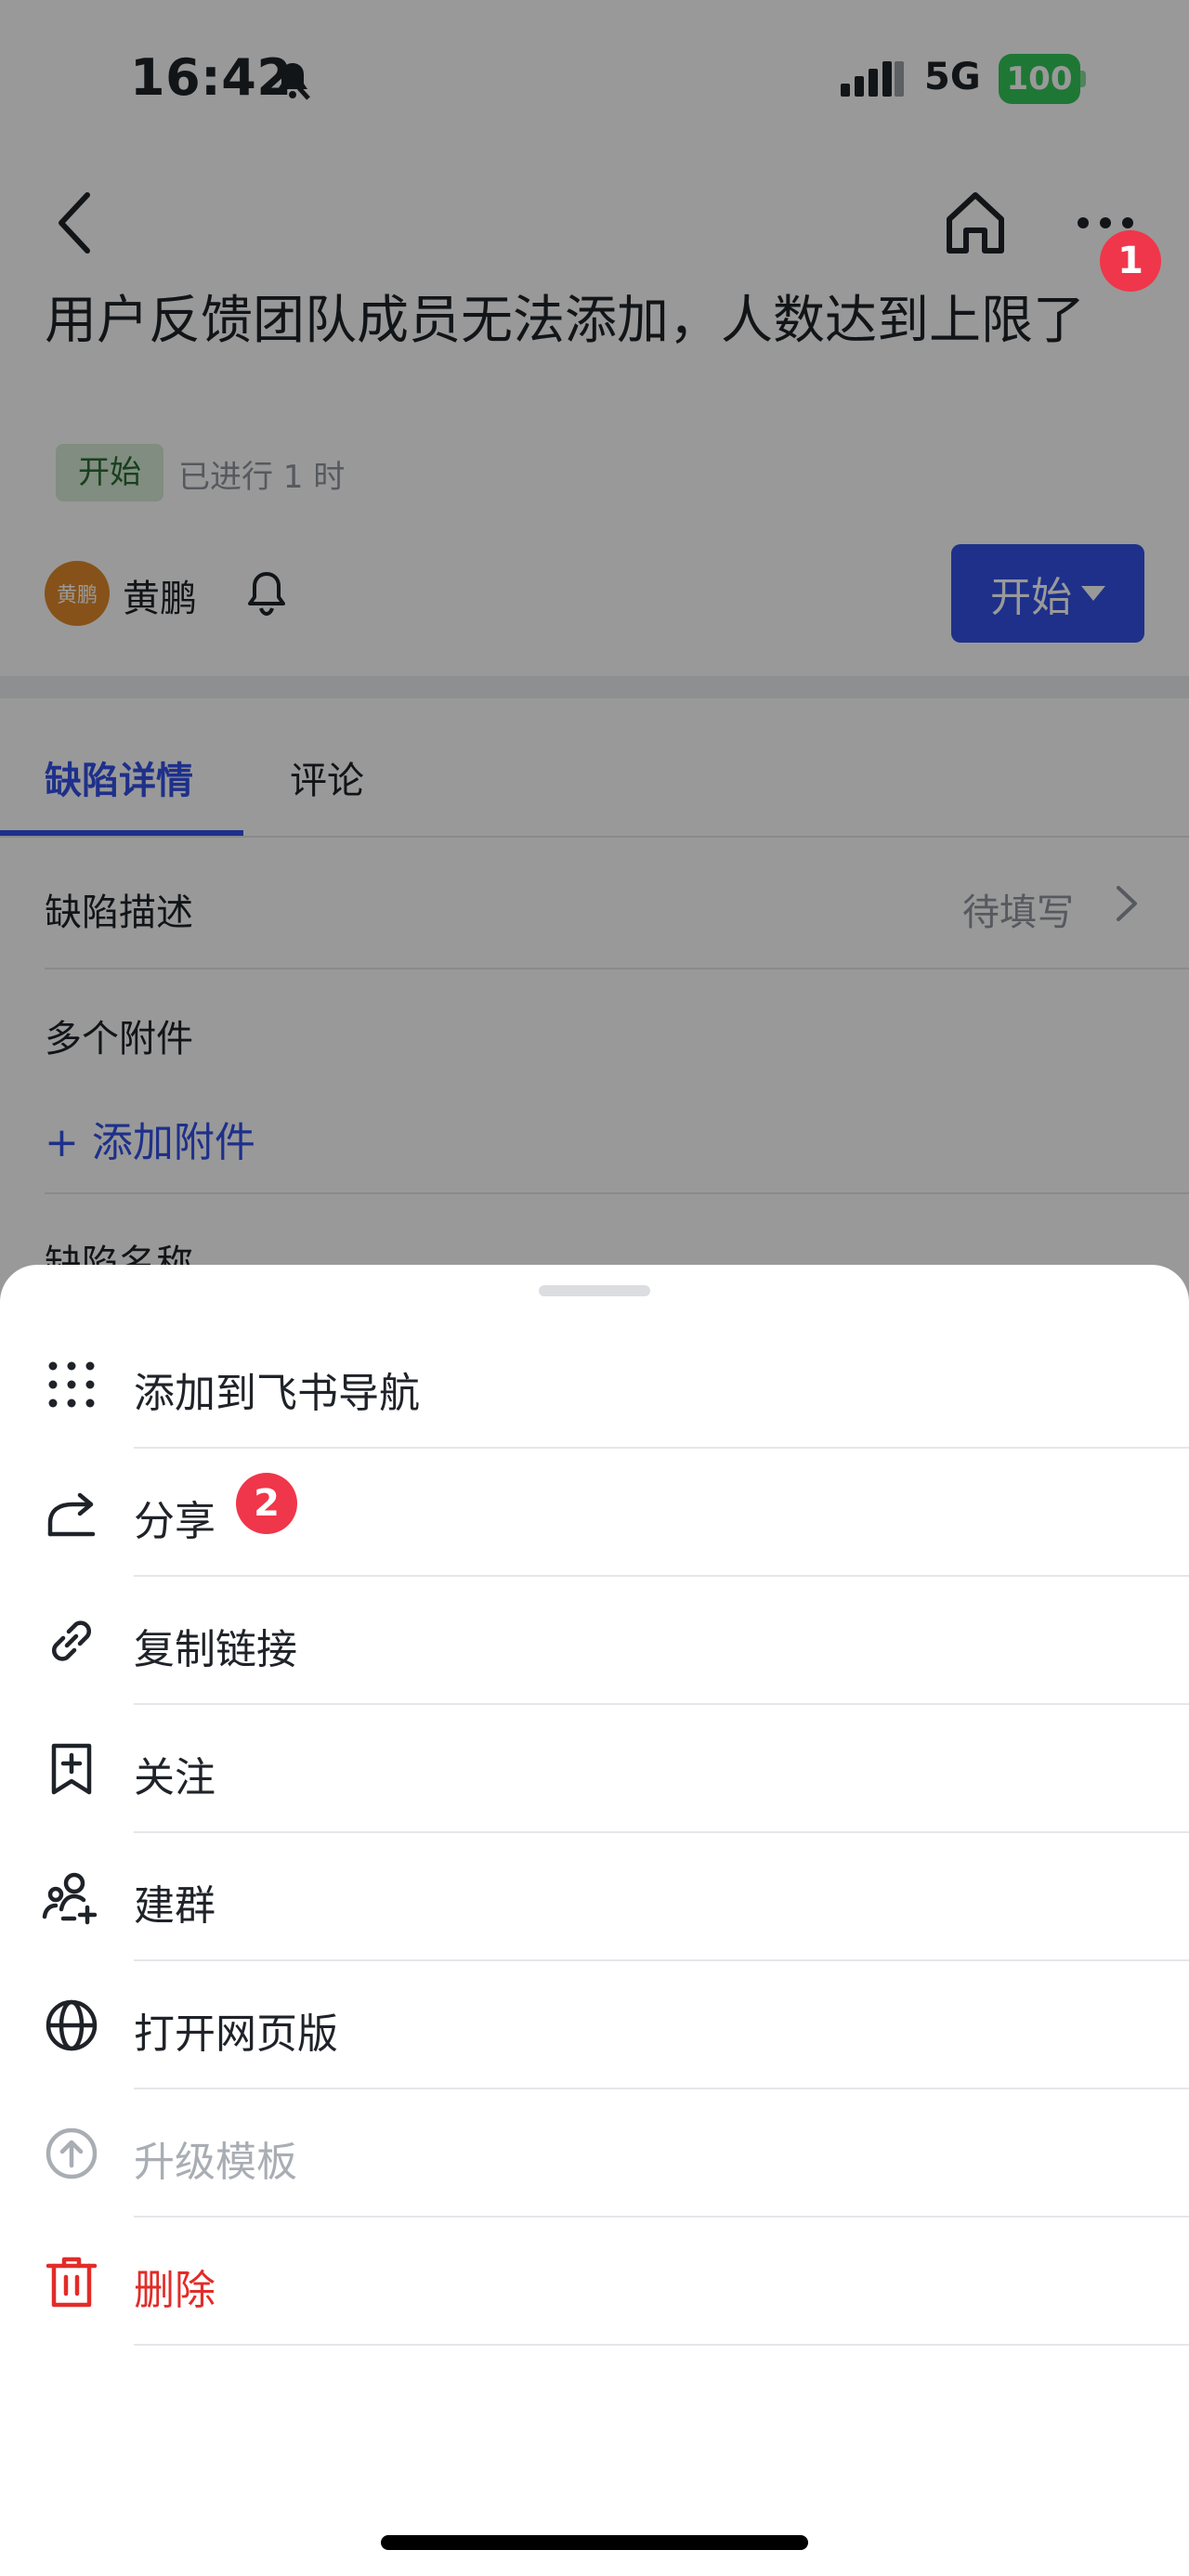 This screenshot has height=2576, width=1189. Describe the element at coordinates (72, 2025) in the screenshot. I see `globe-icon` at that location.